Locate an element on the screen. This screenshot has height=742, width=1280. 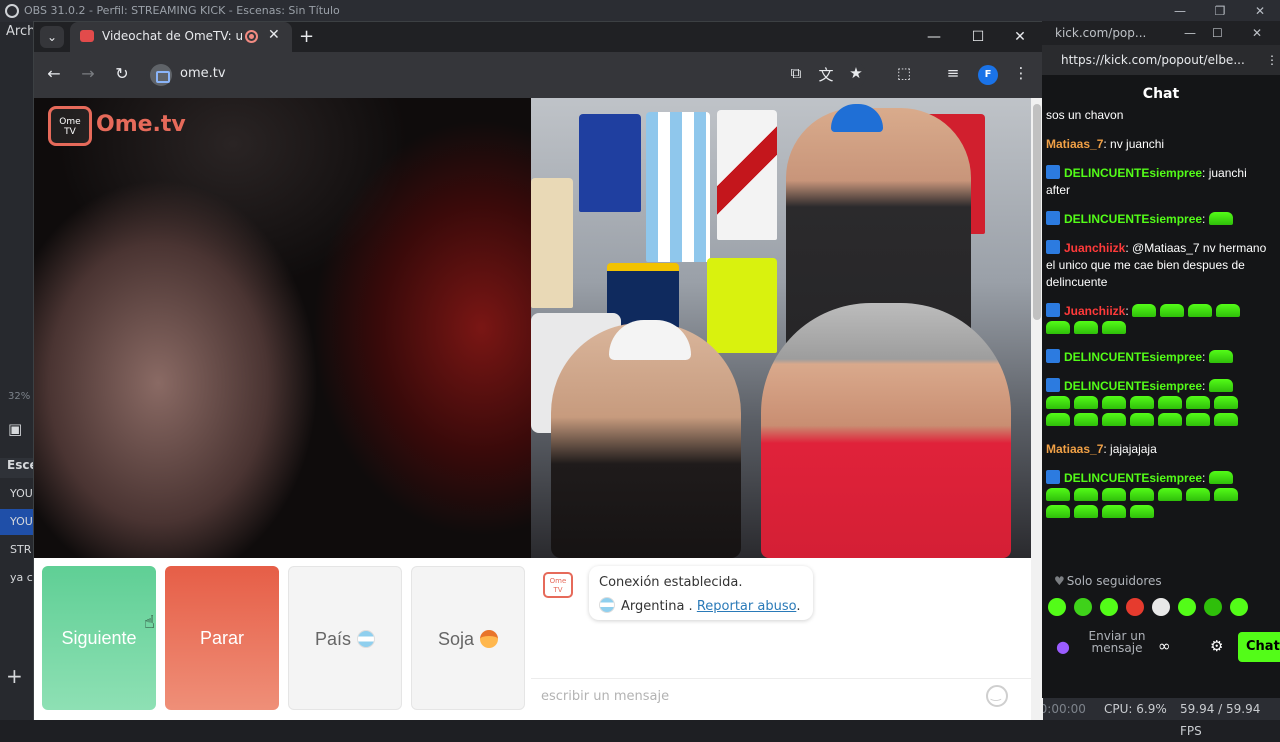
browser-maximize-icon: ☐ is located at coordinates (978, 37).